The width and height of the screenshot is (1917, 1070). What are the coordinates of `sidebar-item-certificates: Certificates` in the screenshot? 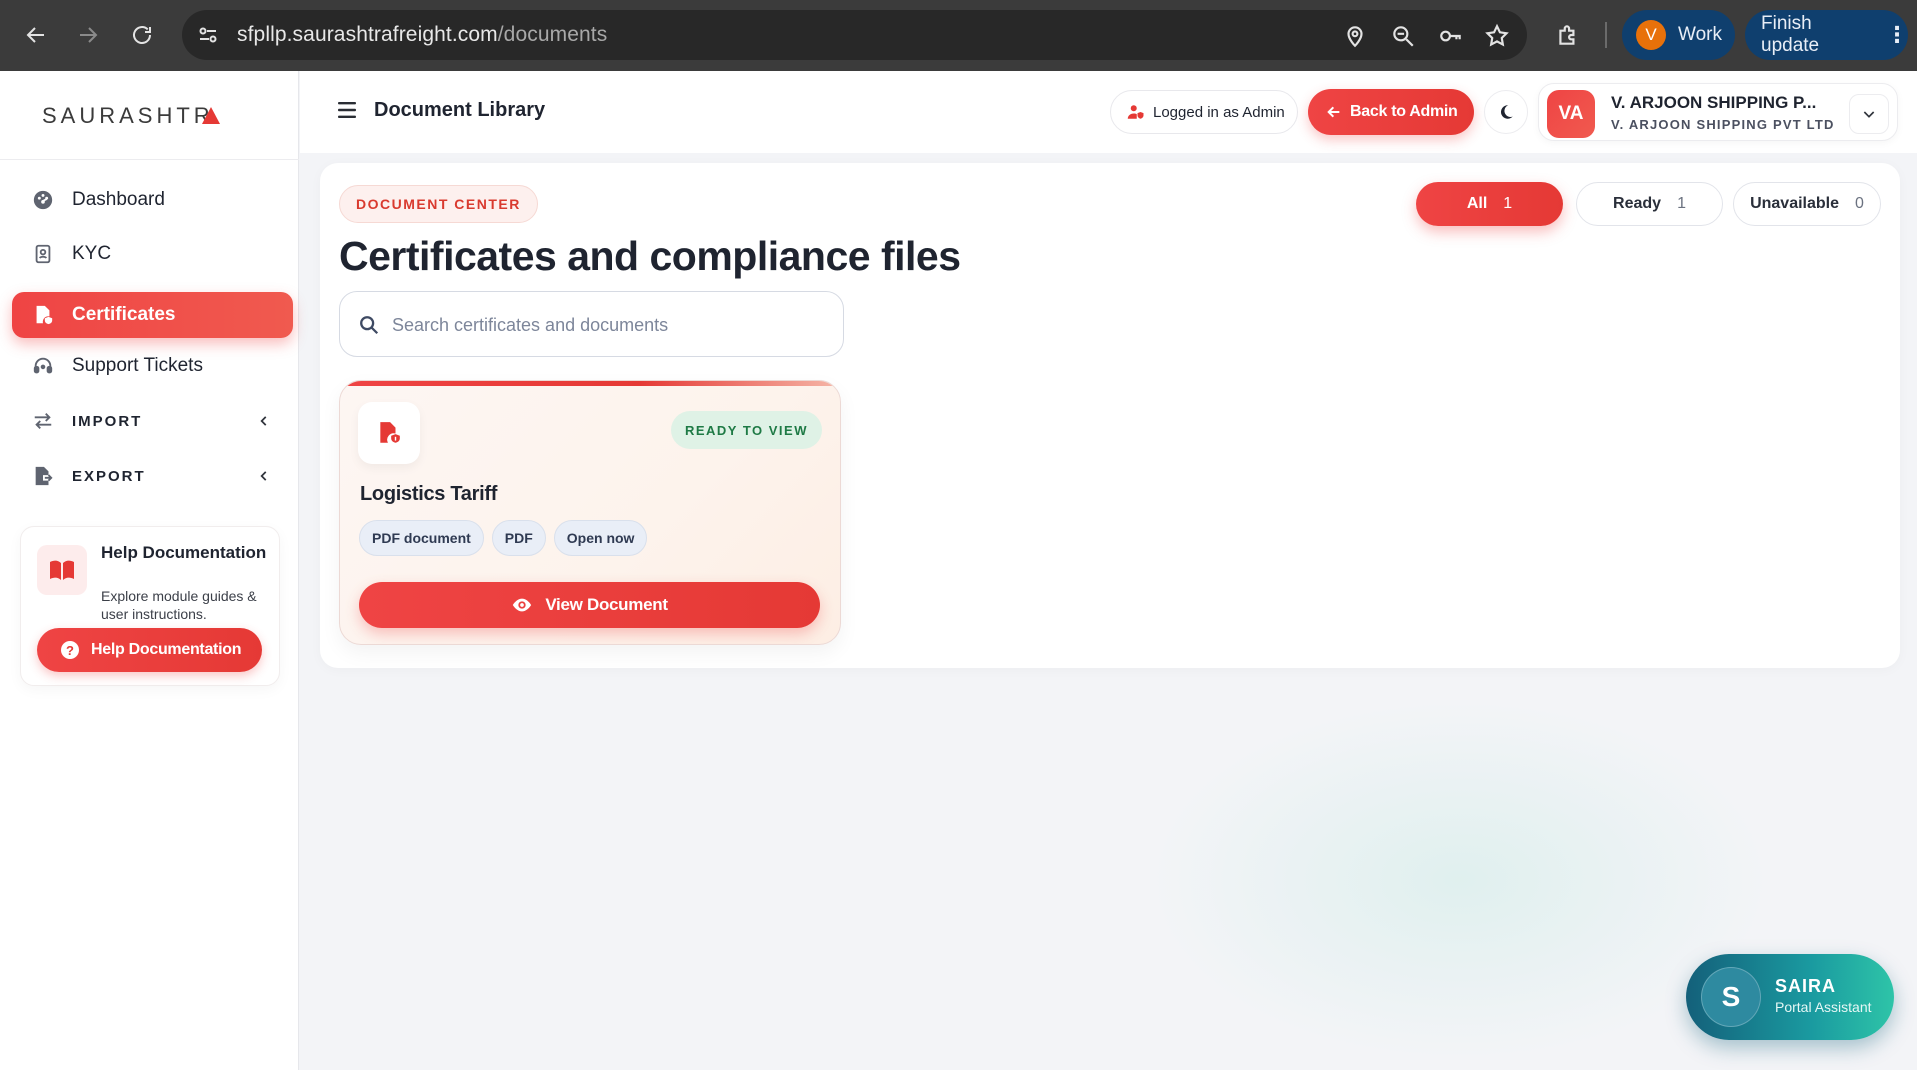 It's located at (152, 315).